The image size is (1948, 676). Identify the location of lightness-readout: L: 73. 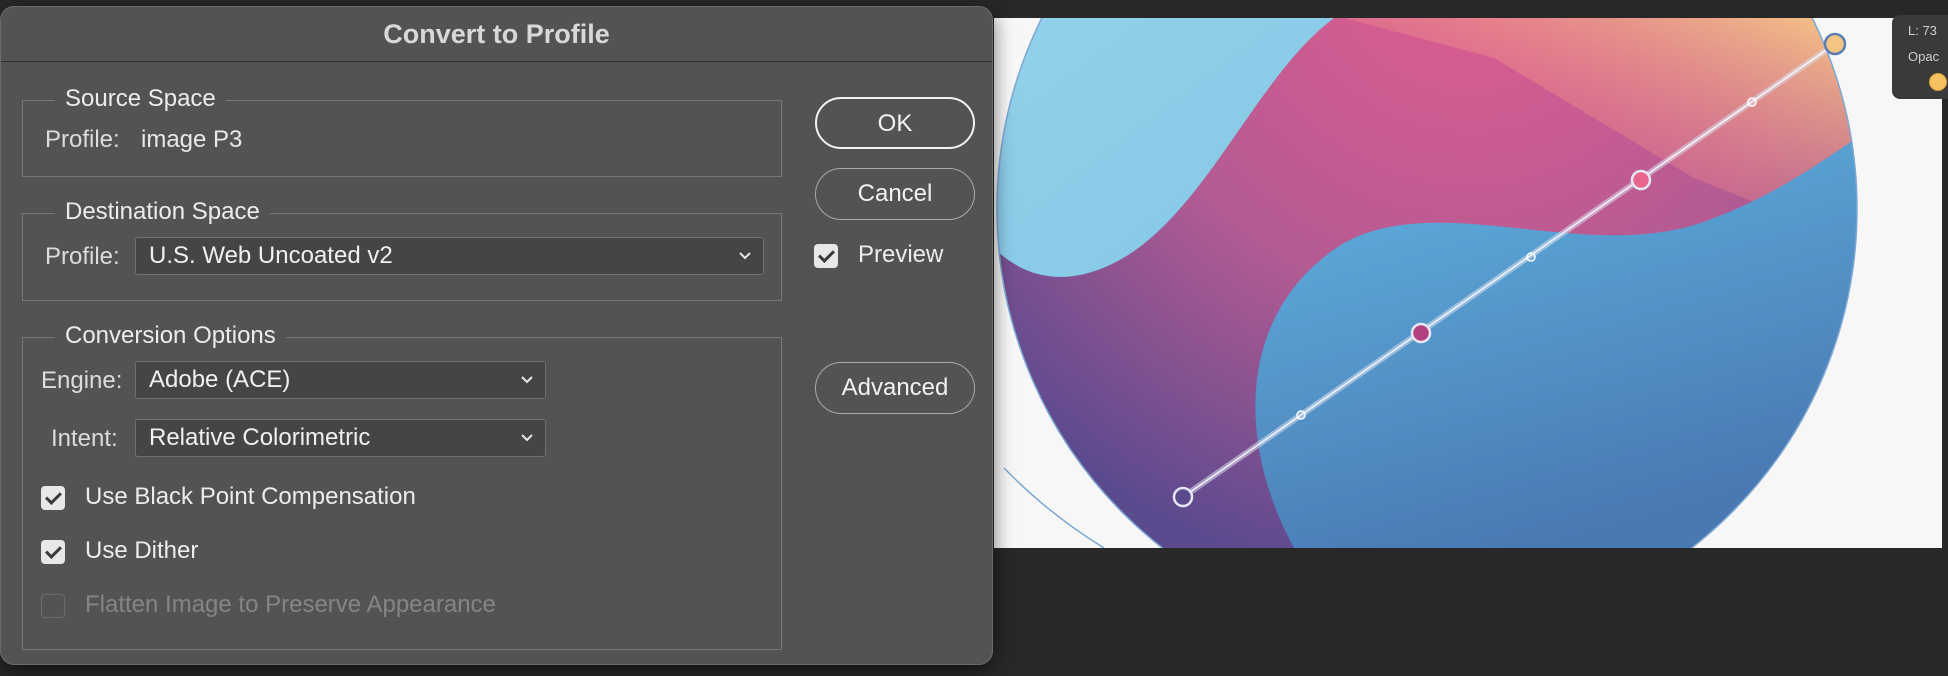
(1922, 30).